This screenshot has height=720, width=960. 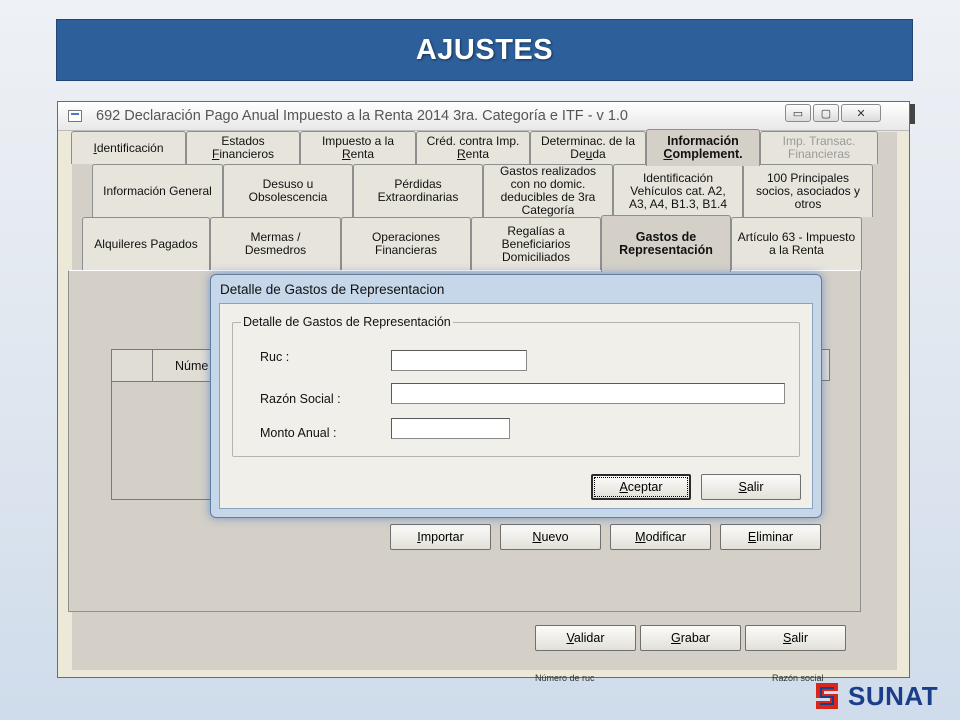 What do you see at coordinates (827, 696) in the screenshot?
I see `sunat-emblem-icon` at bounding box center [827, 696].